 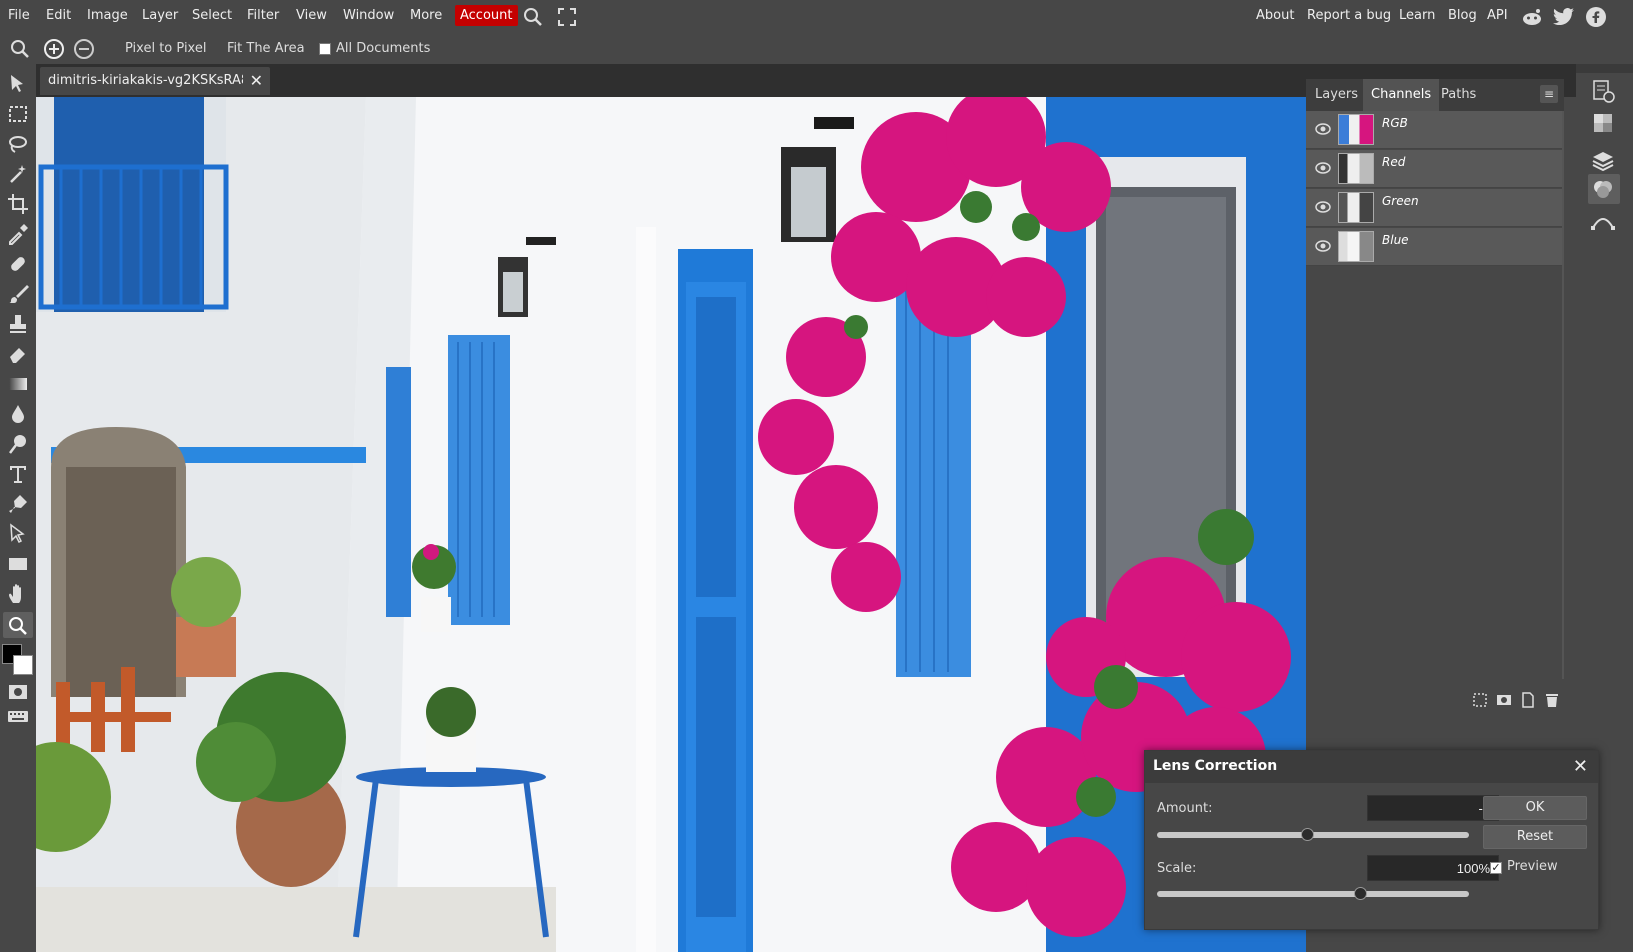 What do you see at coordinates (107, 15) in the screenshot?
I see `menu-image: Image` at bounding box center [107, 15].